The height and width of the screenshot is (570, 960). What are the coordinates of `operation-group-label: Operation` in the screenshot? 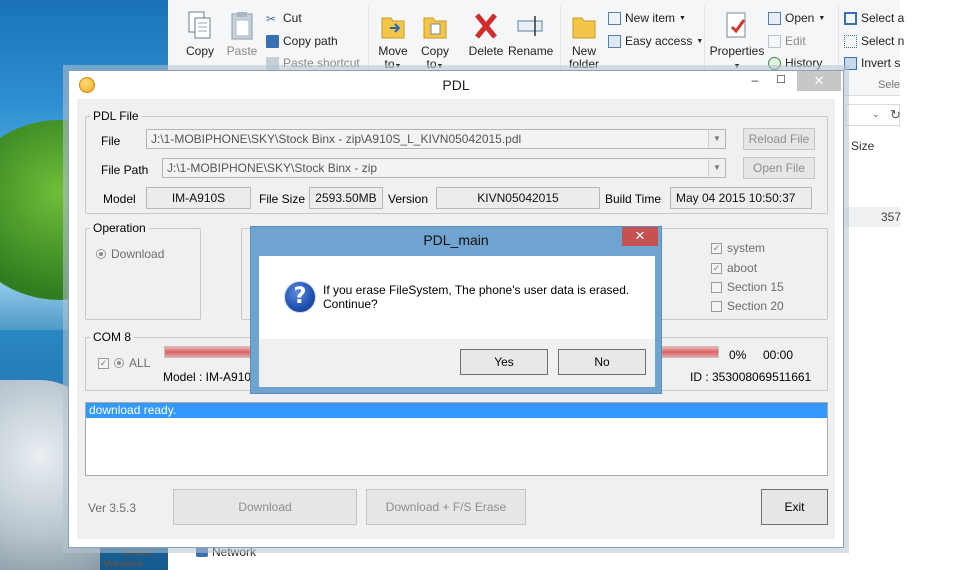 It's located at (119, 228).